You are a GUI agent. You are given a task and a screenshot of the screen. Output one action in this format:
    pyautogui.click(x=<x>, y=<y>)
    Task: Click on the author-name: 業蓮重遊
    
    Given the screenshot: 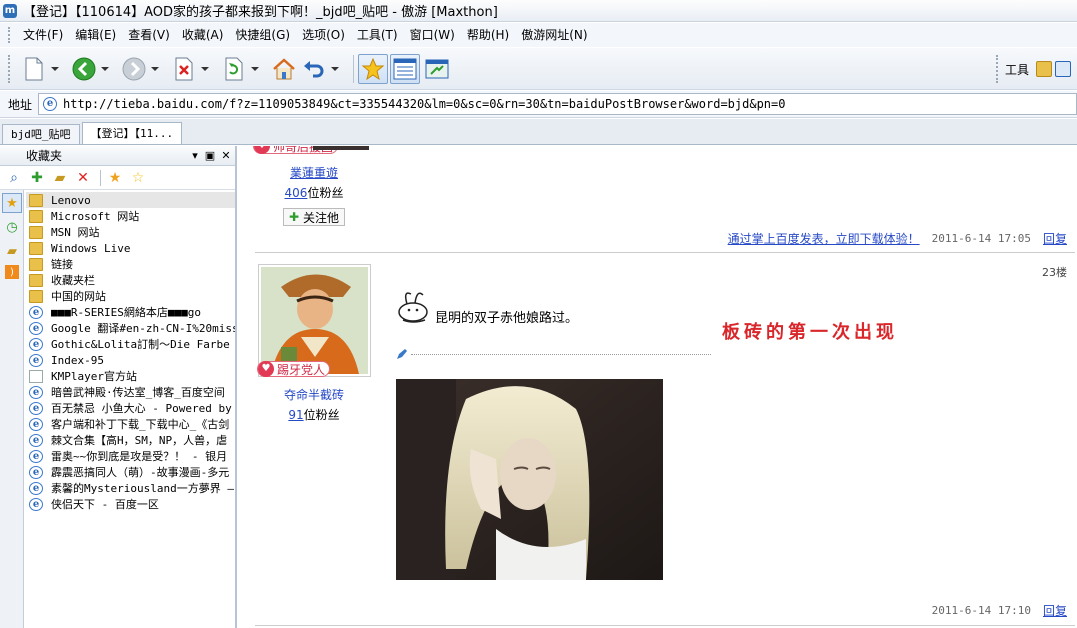 What is the action you would take?
    pyautogui.click(x=314, y=172)
    